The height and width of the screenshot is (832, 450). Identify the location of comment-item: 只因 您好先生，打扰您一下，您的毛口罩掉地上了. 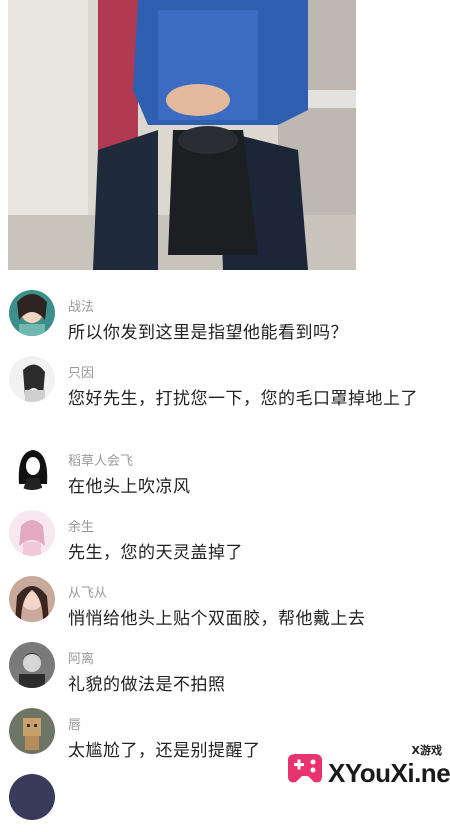
(225, 392).